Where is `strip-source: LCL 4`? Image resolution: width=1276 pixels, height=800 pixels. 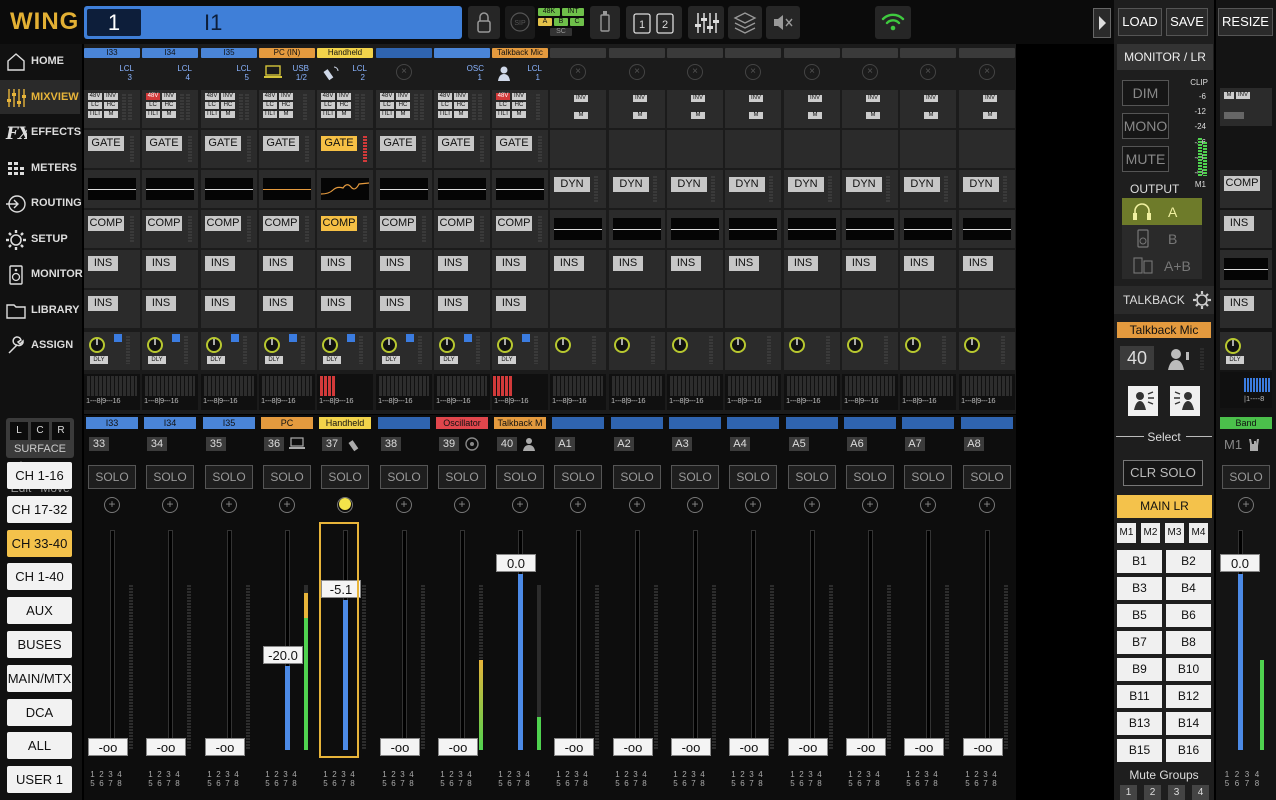 strip-source: LCL 4 is located at coordinates (170, 72).